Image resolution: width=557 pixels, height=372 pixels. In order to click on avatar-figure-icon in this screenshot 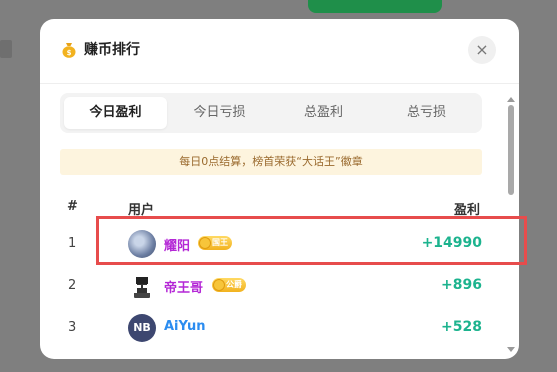, I will do `click(142, 287)`.